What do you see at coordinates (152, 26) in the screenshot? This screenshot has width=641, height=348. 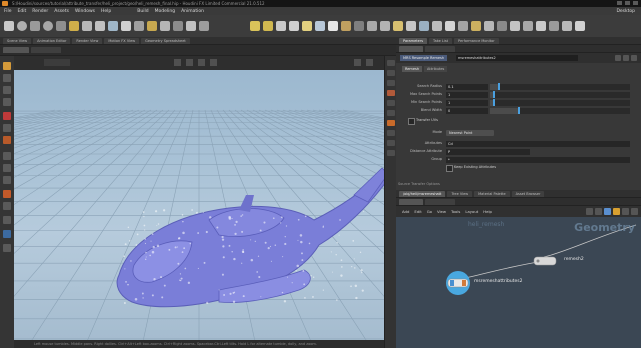 I see `spray-paint-tool-icon` at bounding box center [152, 26].